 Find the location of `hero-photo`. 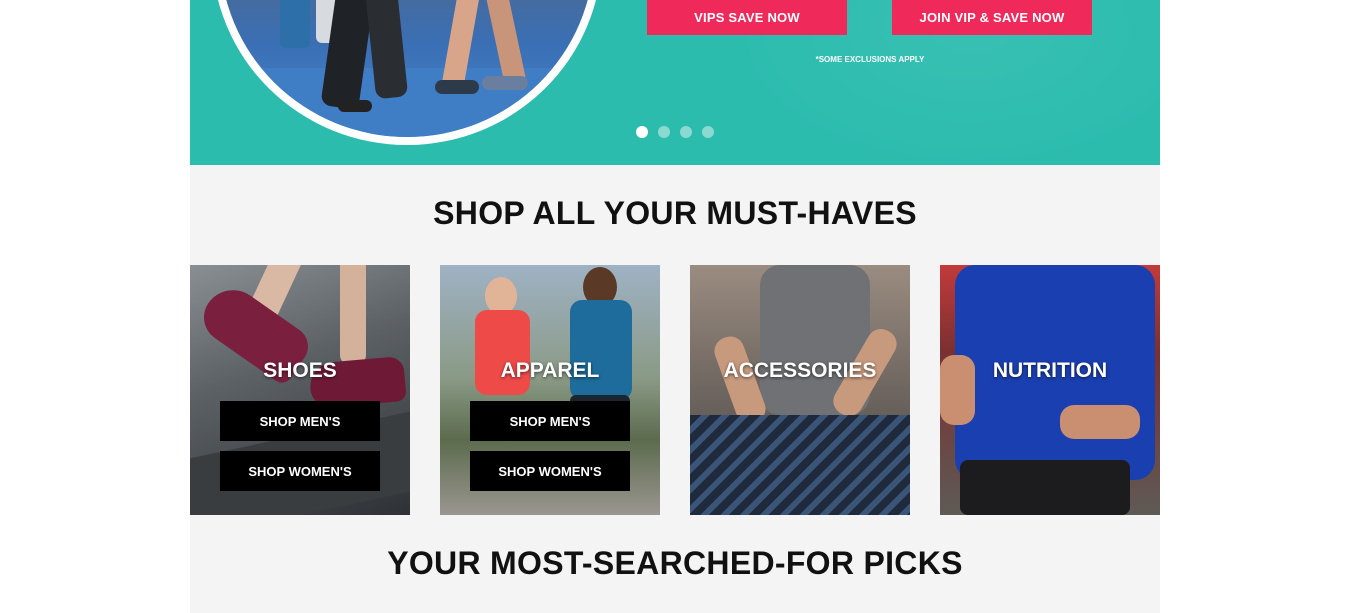

hero-photo is located at coordinates (407, 68).